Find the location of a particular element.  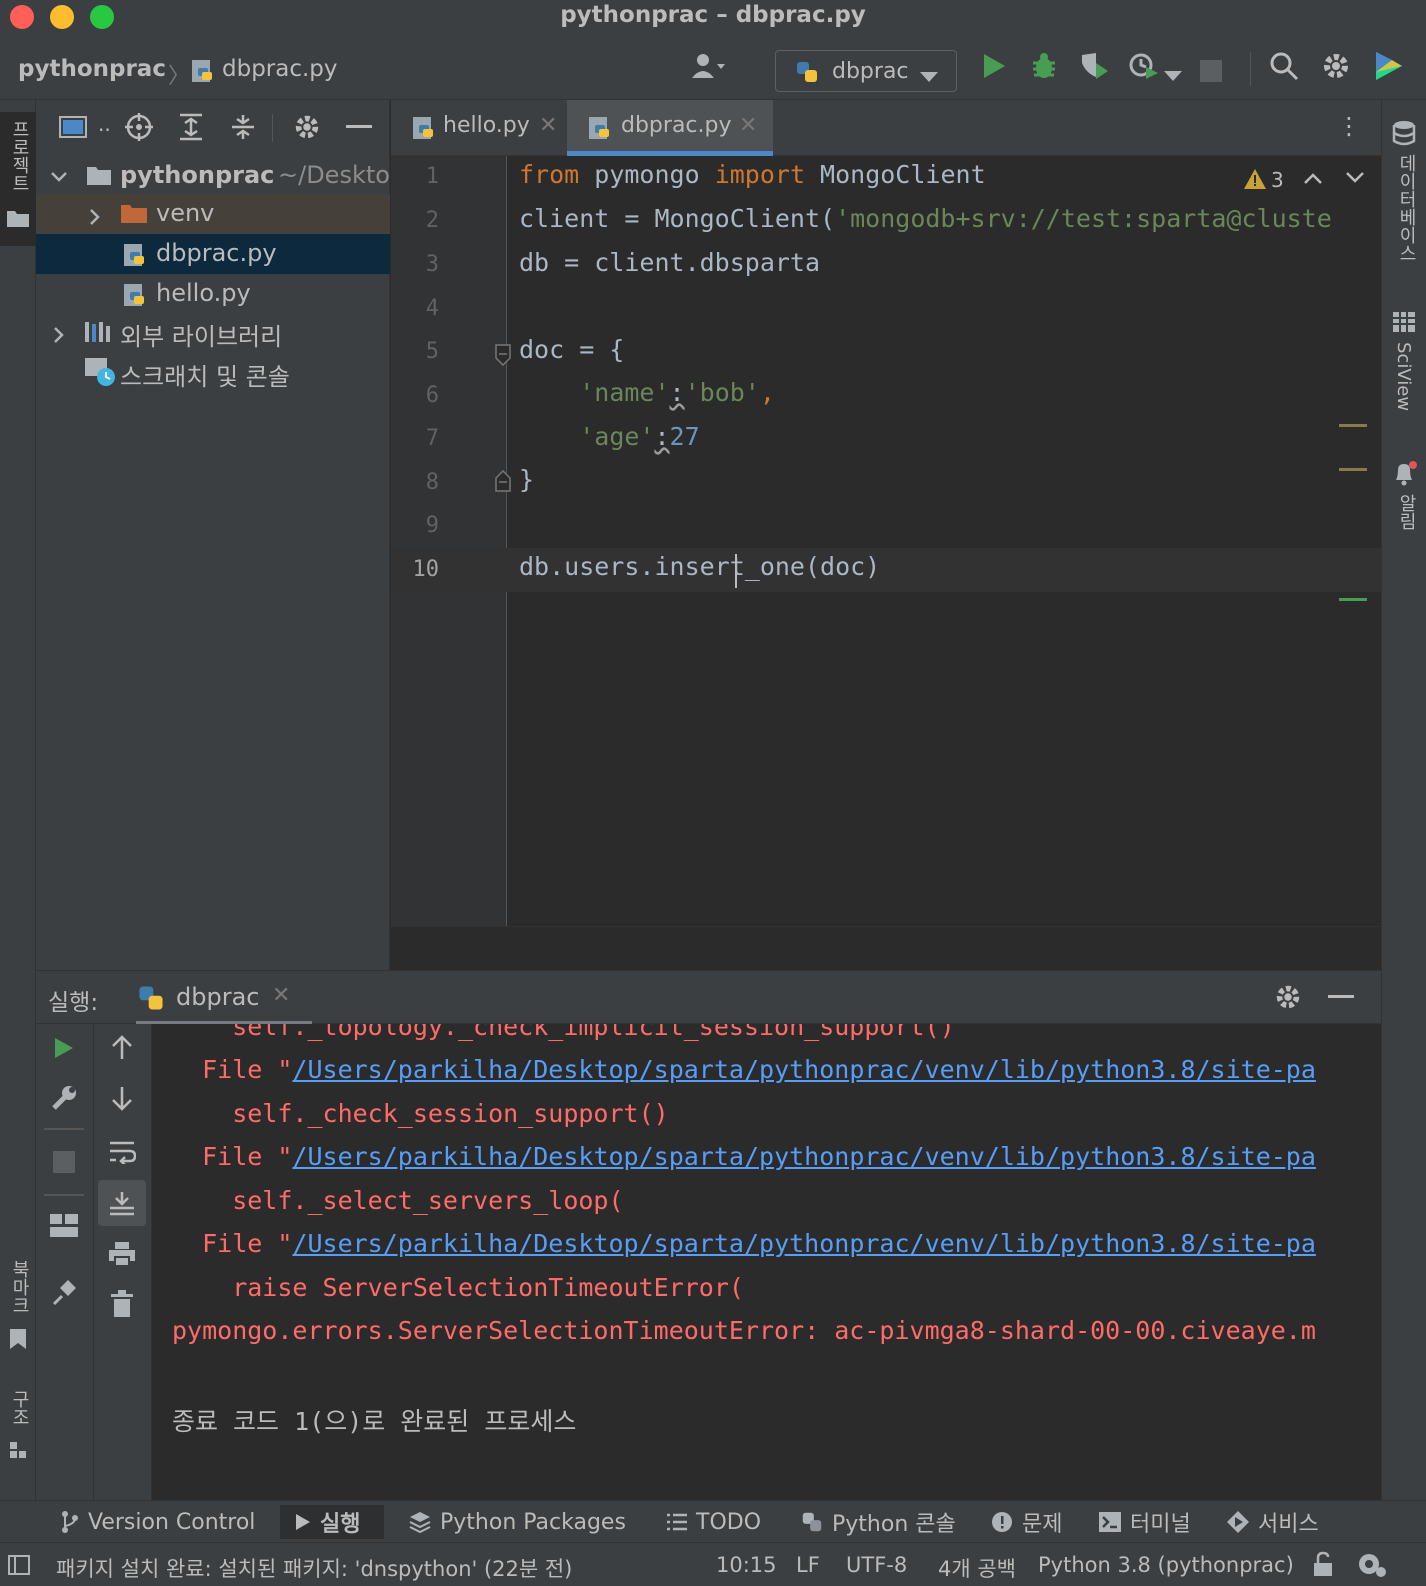

breadcrumb-project: pythonprac is located at coordinates (92, 69).